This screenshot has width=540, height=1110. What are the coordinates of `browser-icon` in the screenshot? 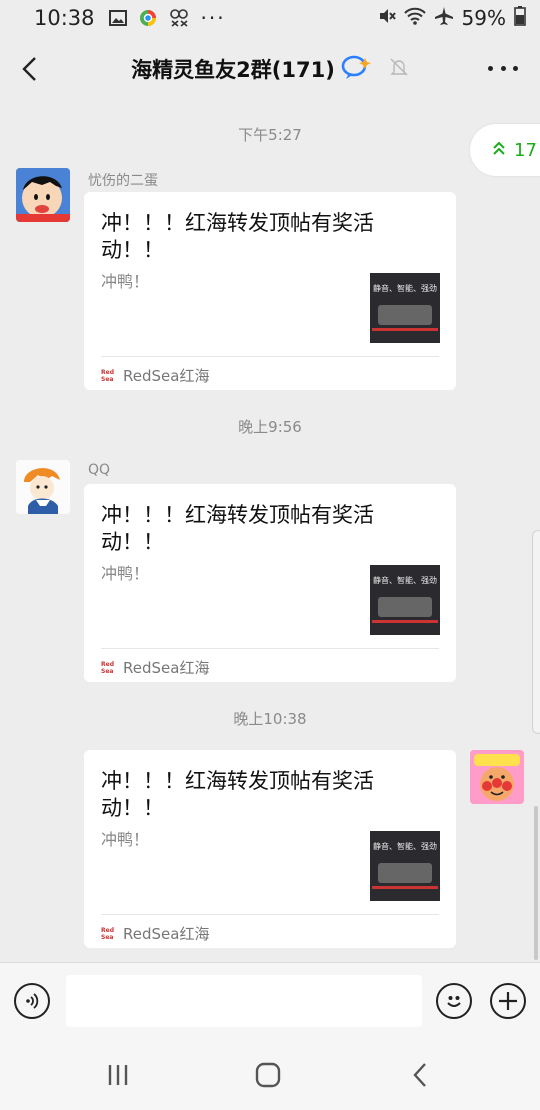 It's located at (148, 18).